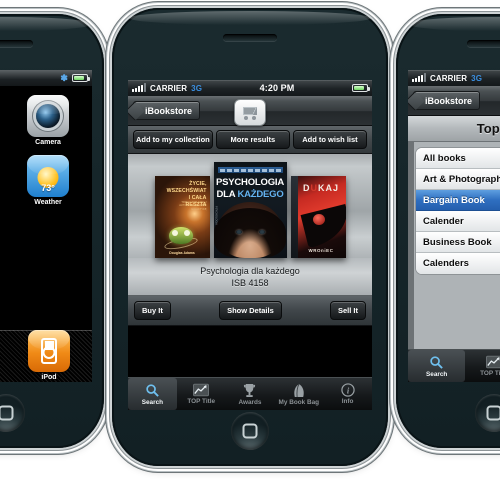 The height and width of the screenshot is (500, 500). What do you see at coordinates (299, 402) in the screenshot?
I see `tab-label: My Book Bag` at bounding box center [299, 402].